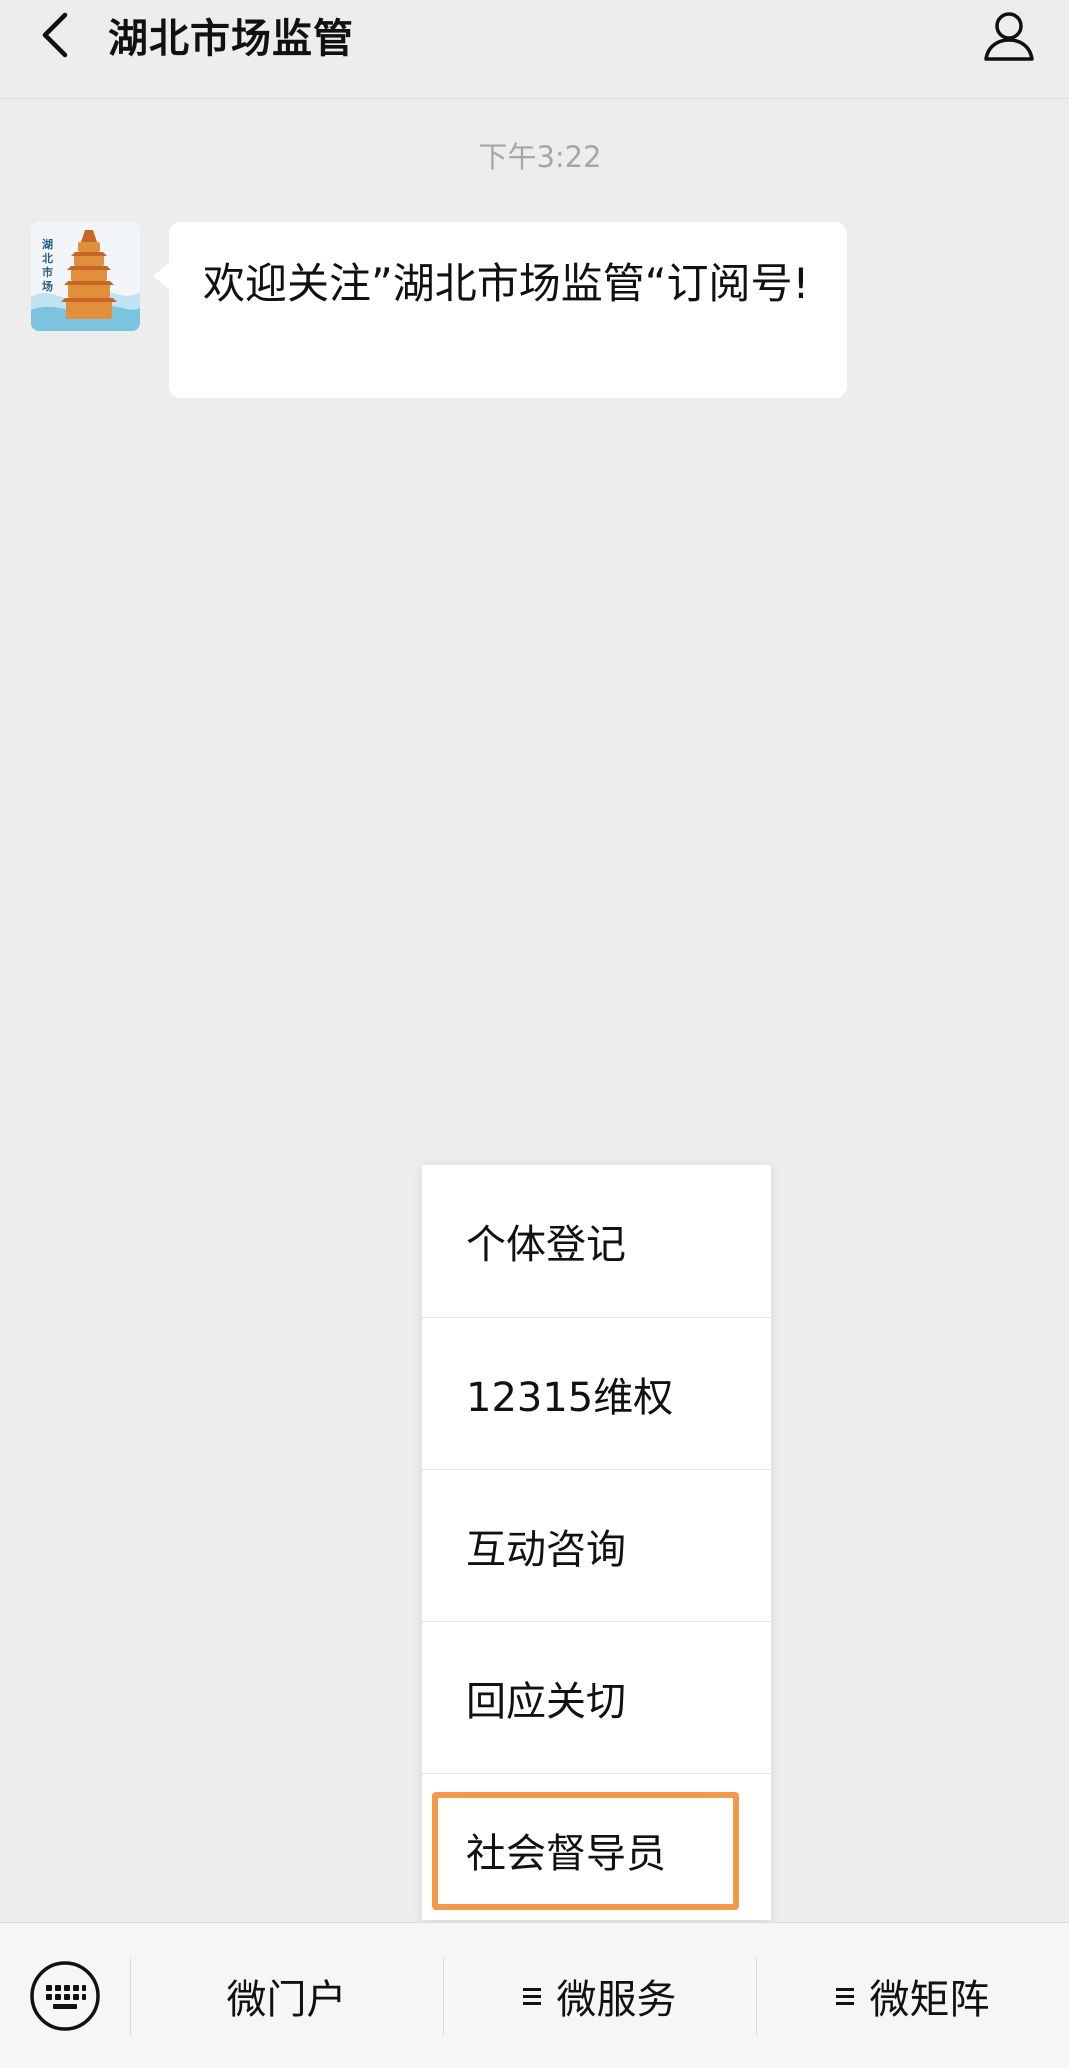 The height and width of the screenshot is (2068, 1069). I want to click on menu-item-12315-rights: 12315维权, so click(596, 1393).